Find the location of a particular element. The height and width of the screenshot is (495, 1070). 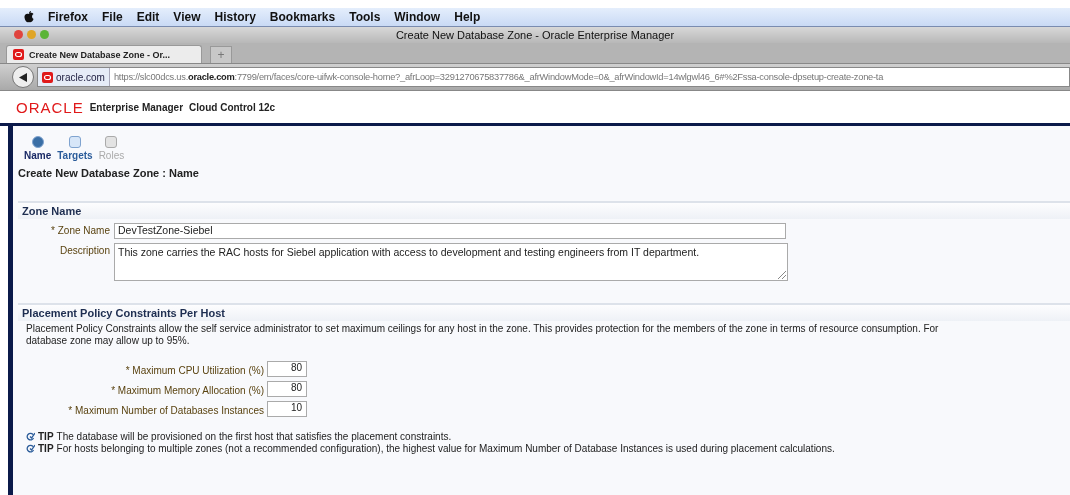

input-field: DevTestZone-Siebel is located at coordinates (450, 231).